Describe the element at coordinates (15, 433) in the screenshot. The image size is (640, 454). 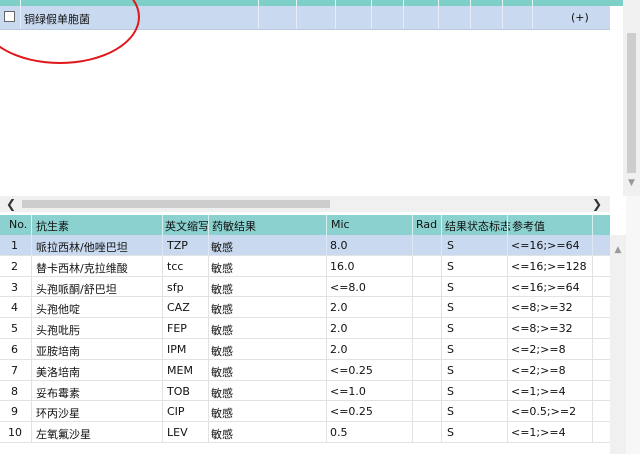
I see `row-no: 10` at that location.